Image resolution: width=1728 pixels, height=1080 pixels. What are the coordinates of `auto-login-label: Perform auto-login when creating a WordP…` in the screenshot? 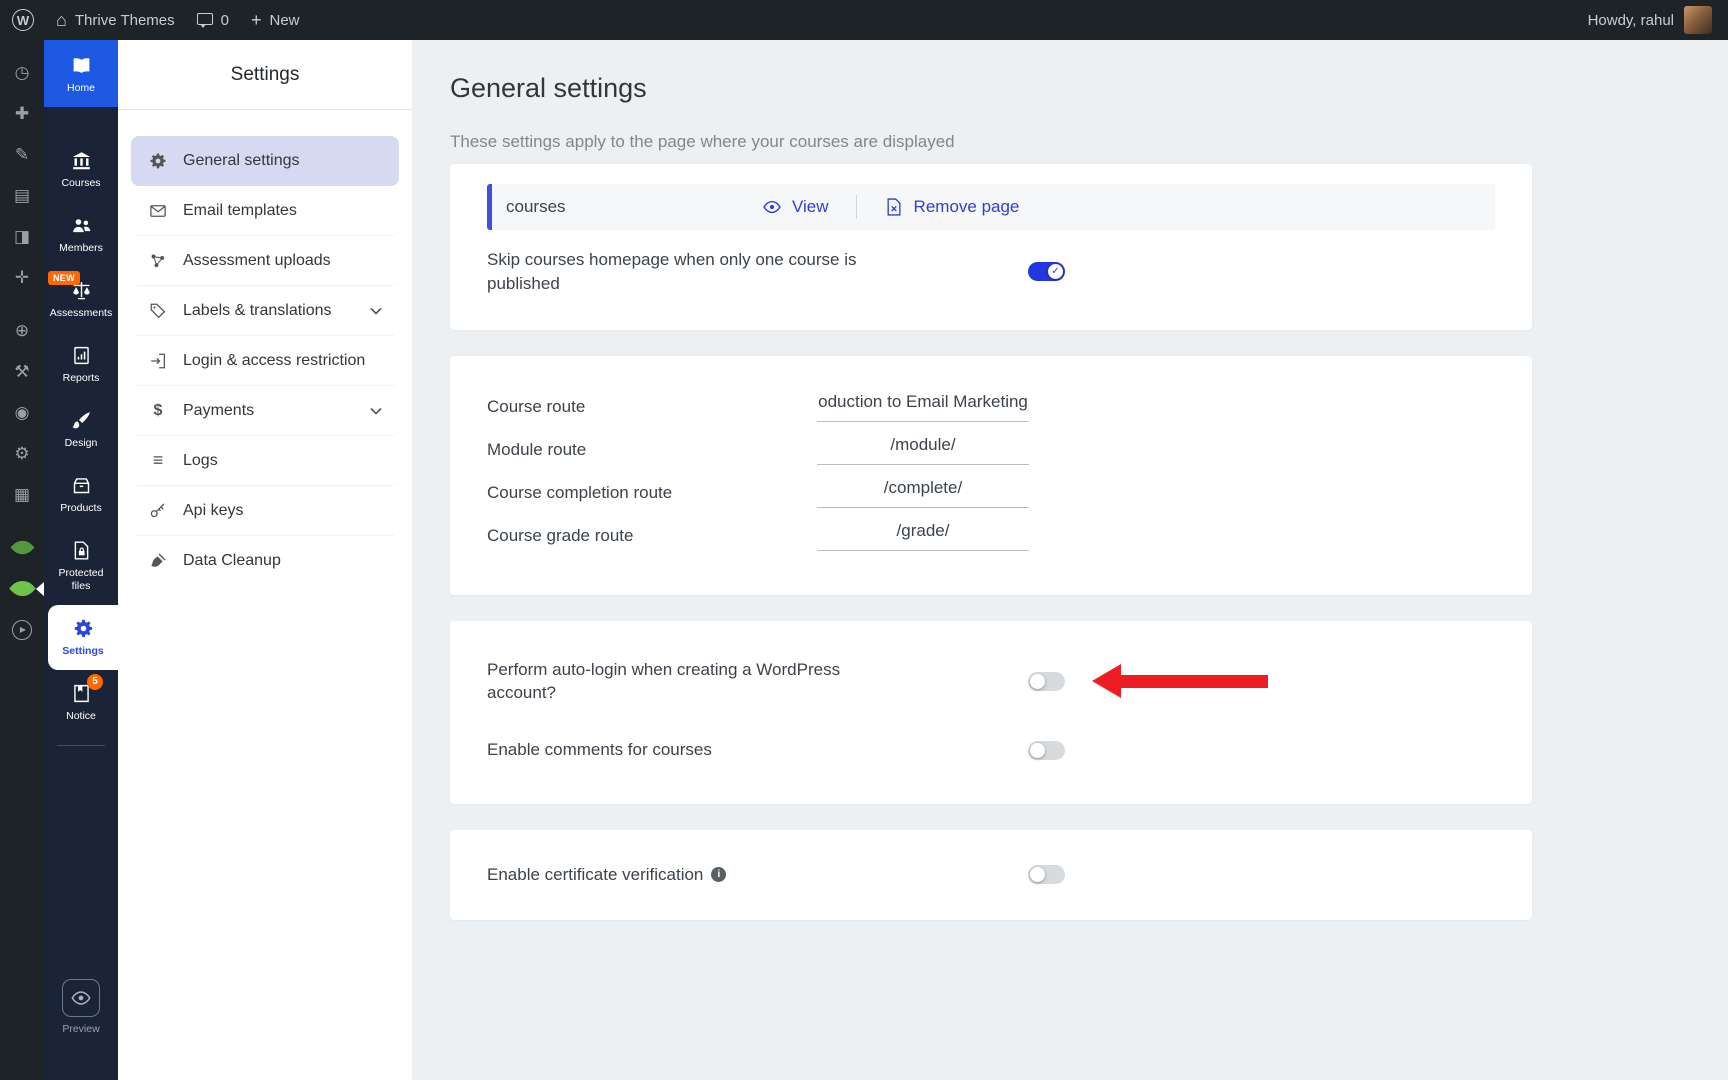 It's located at (664, 681).